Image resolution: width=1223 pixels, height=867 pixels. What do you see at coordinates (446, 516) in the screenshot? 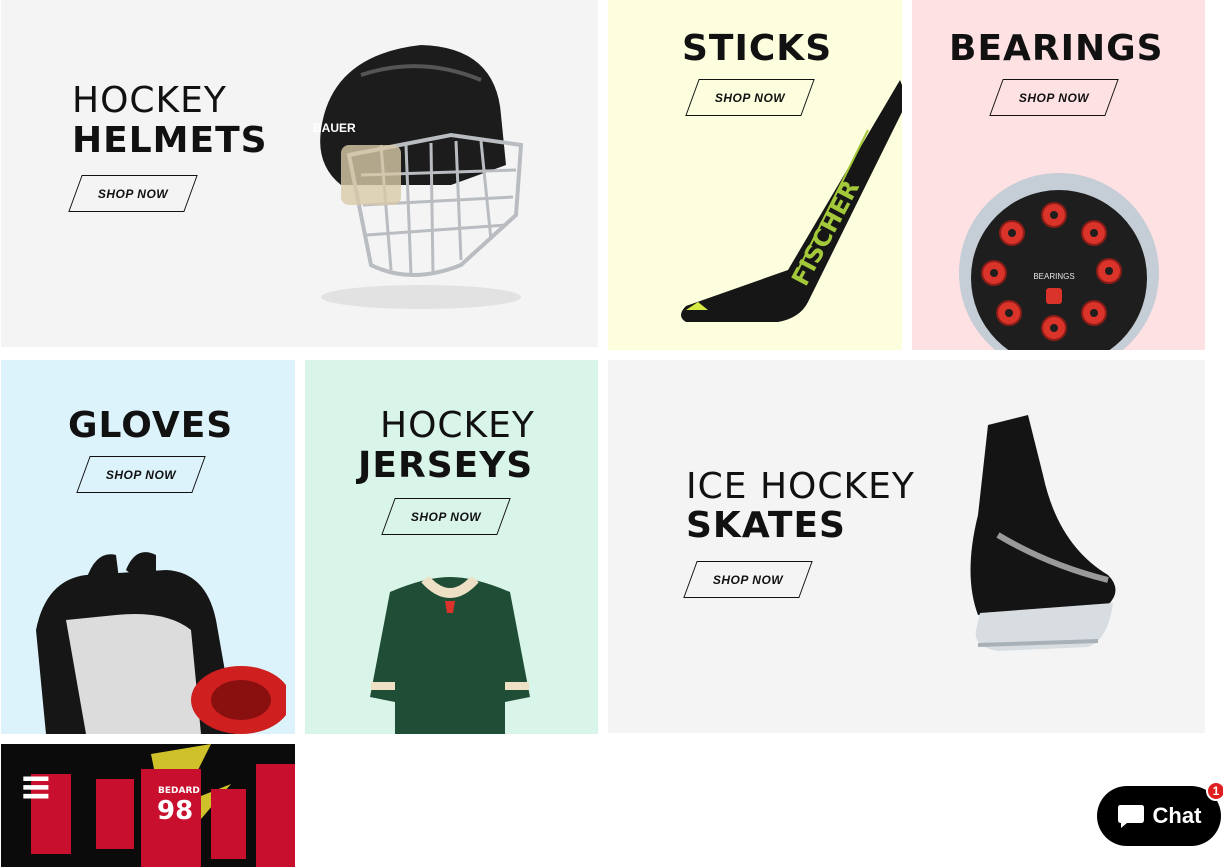
I see `jerseys-shop-now-button: SHOP NOW` at bounding box center [446, 516].